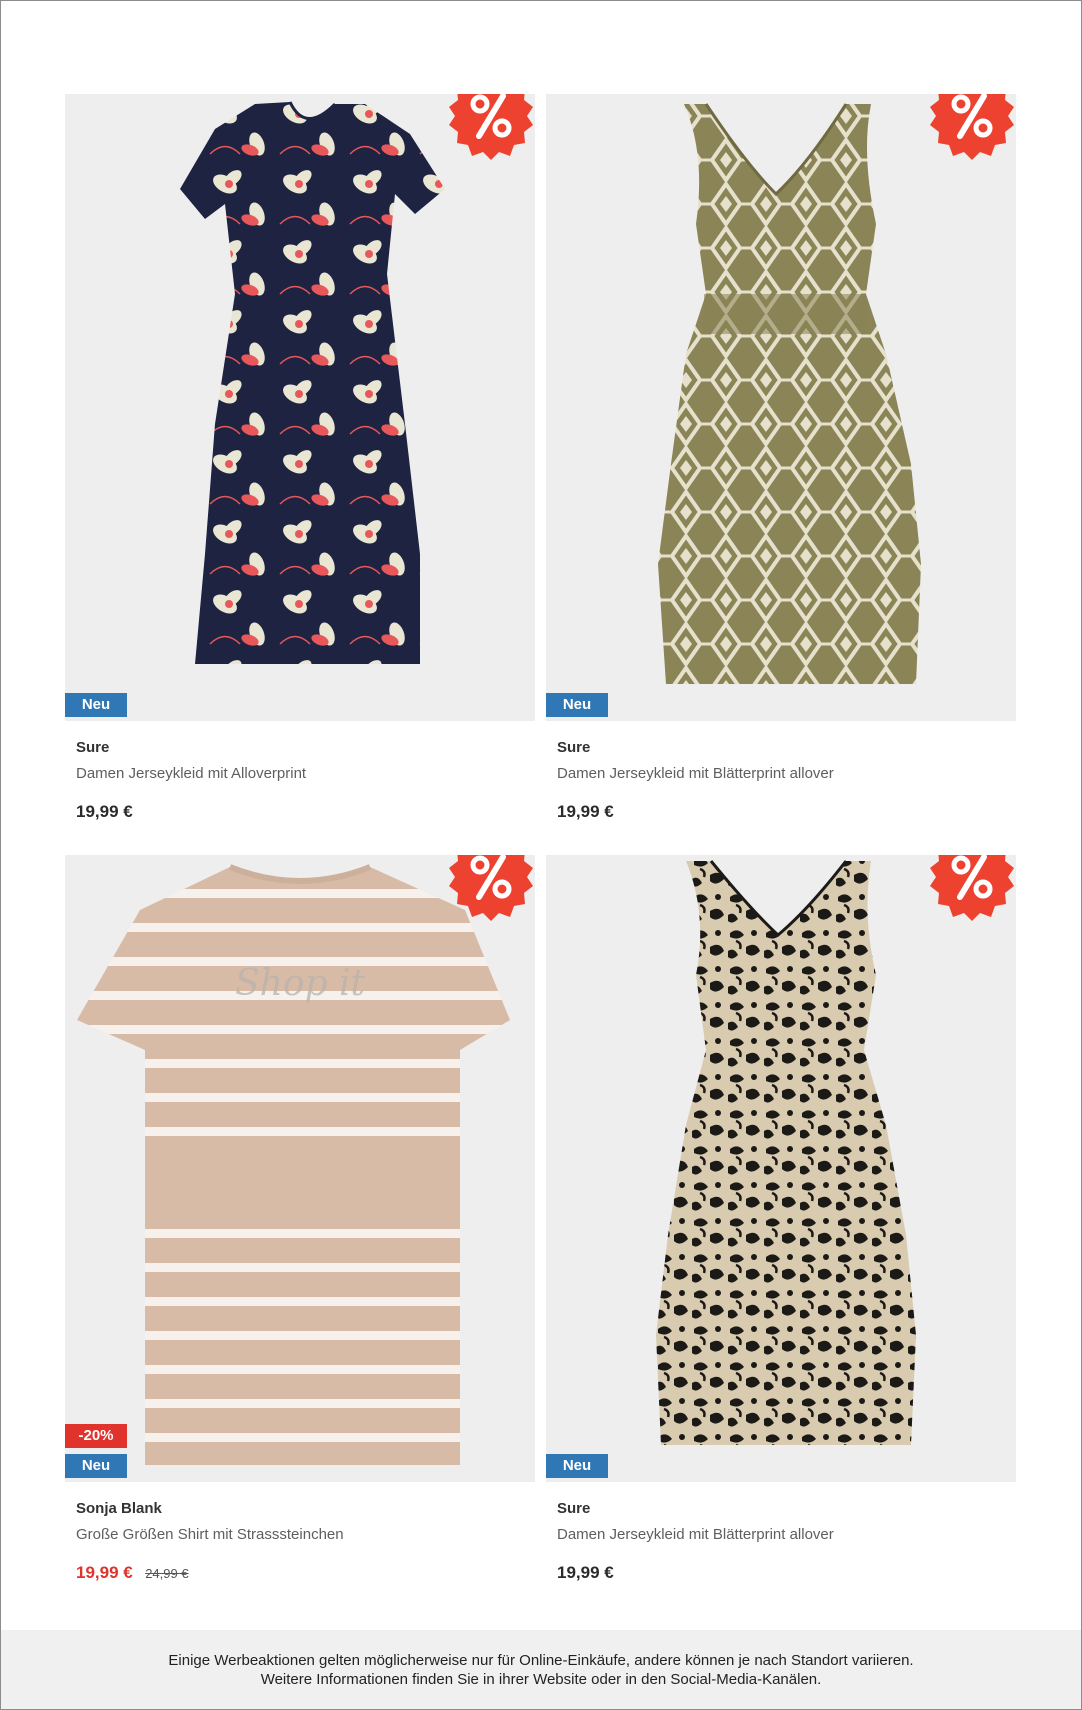 This screenshot has height=1710, width=1082. What do you see at coordinates (312, 382) in the screenshot?
I see `dress-image-floral` at bounding box center [312, 382].